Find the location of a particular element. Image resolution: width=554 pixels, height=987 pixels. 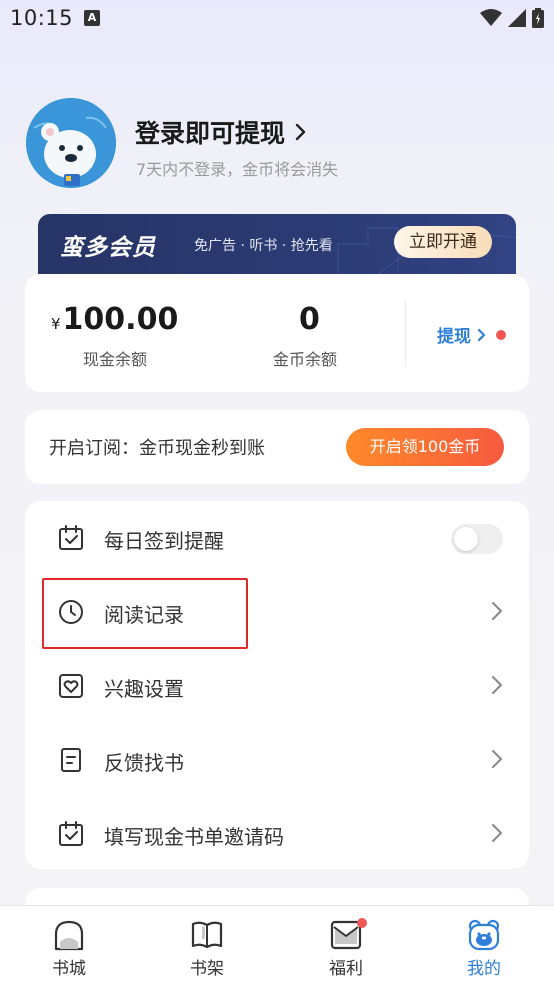

bottom-tab-bar: 书城 书架 福利 我的 is located at coordinates (277, 946).